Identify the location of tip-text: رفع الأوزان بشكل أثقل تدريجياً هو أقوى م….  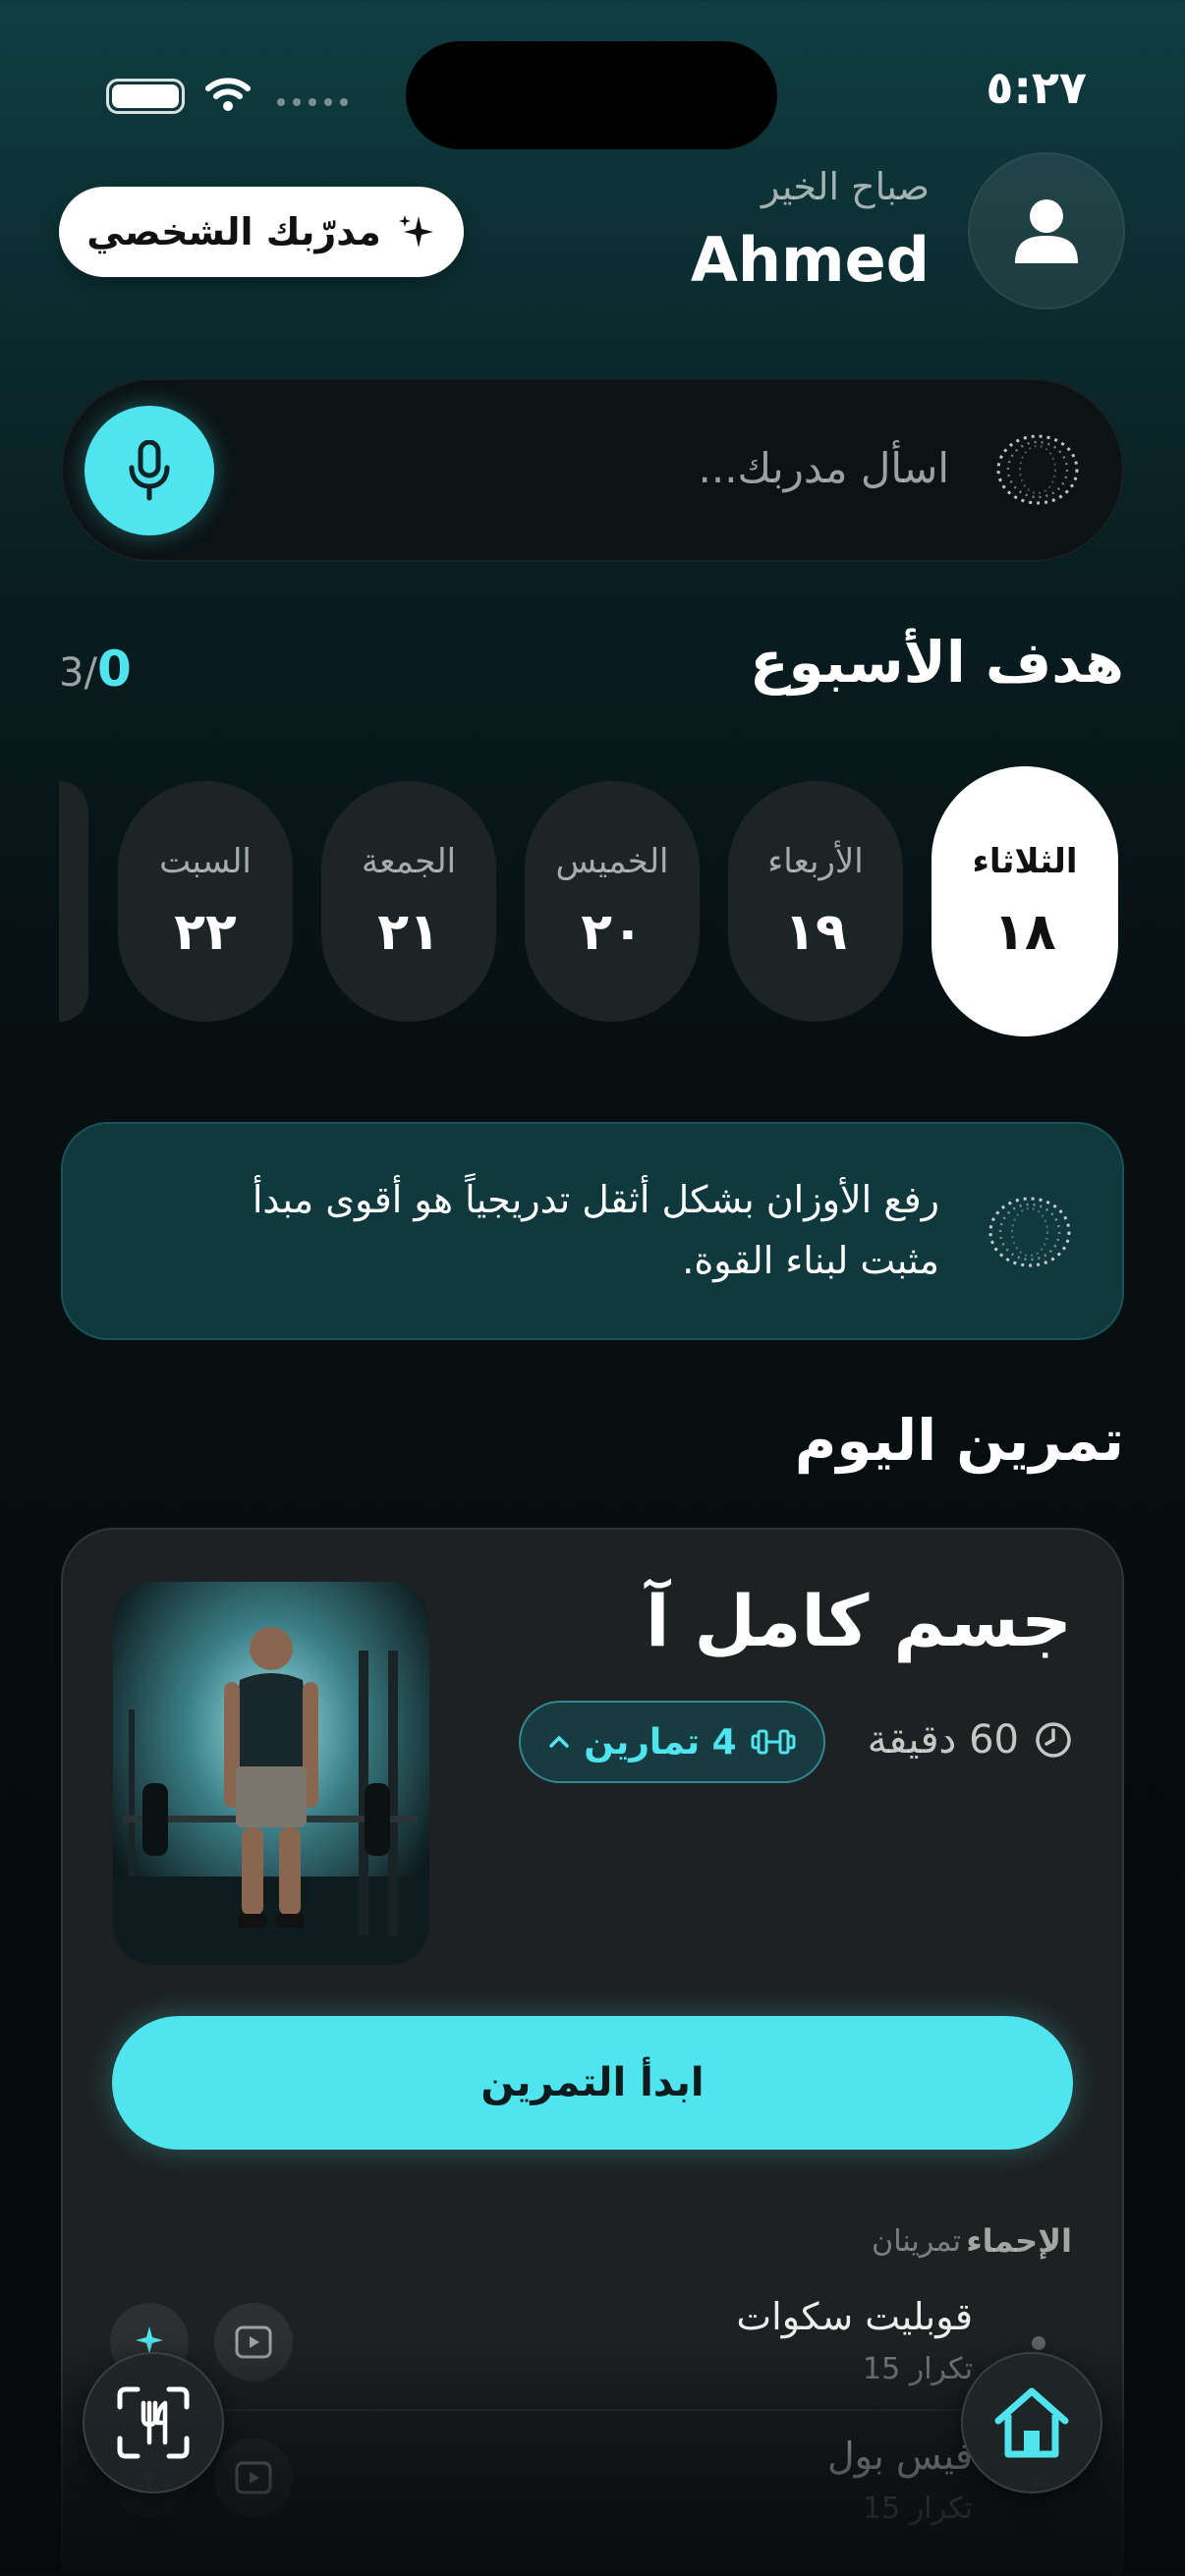
(596, 1230).